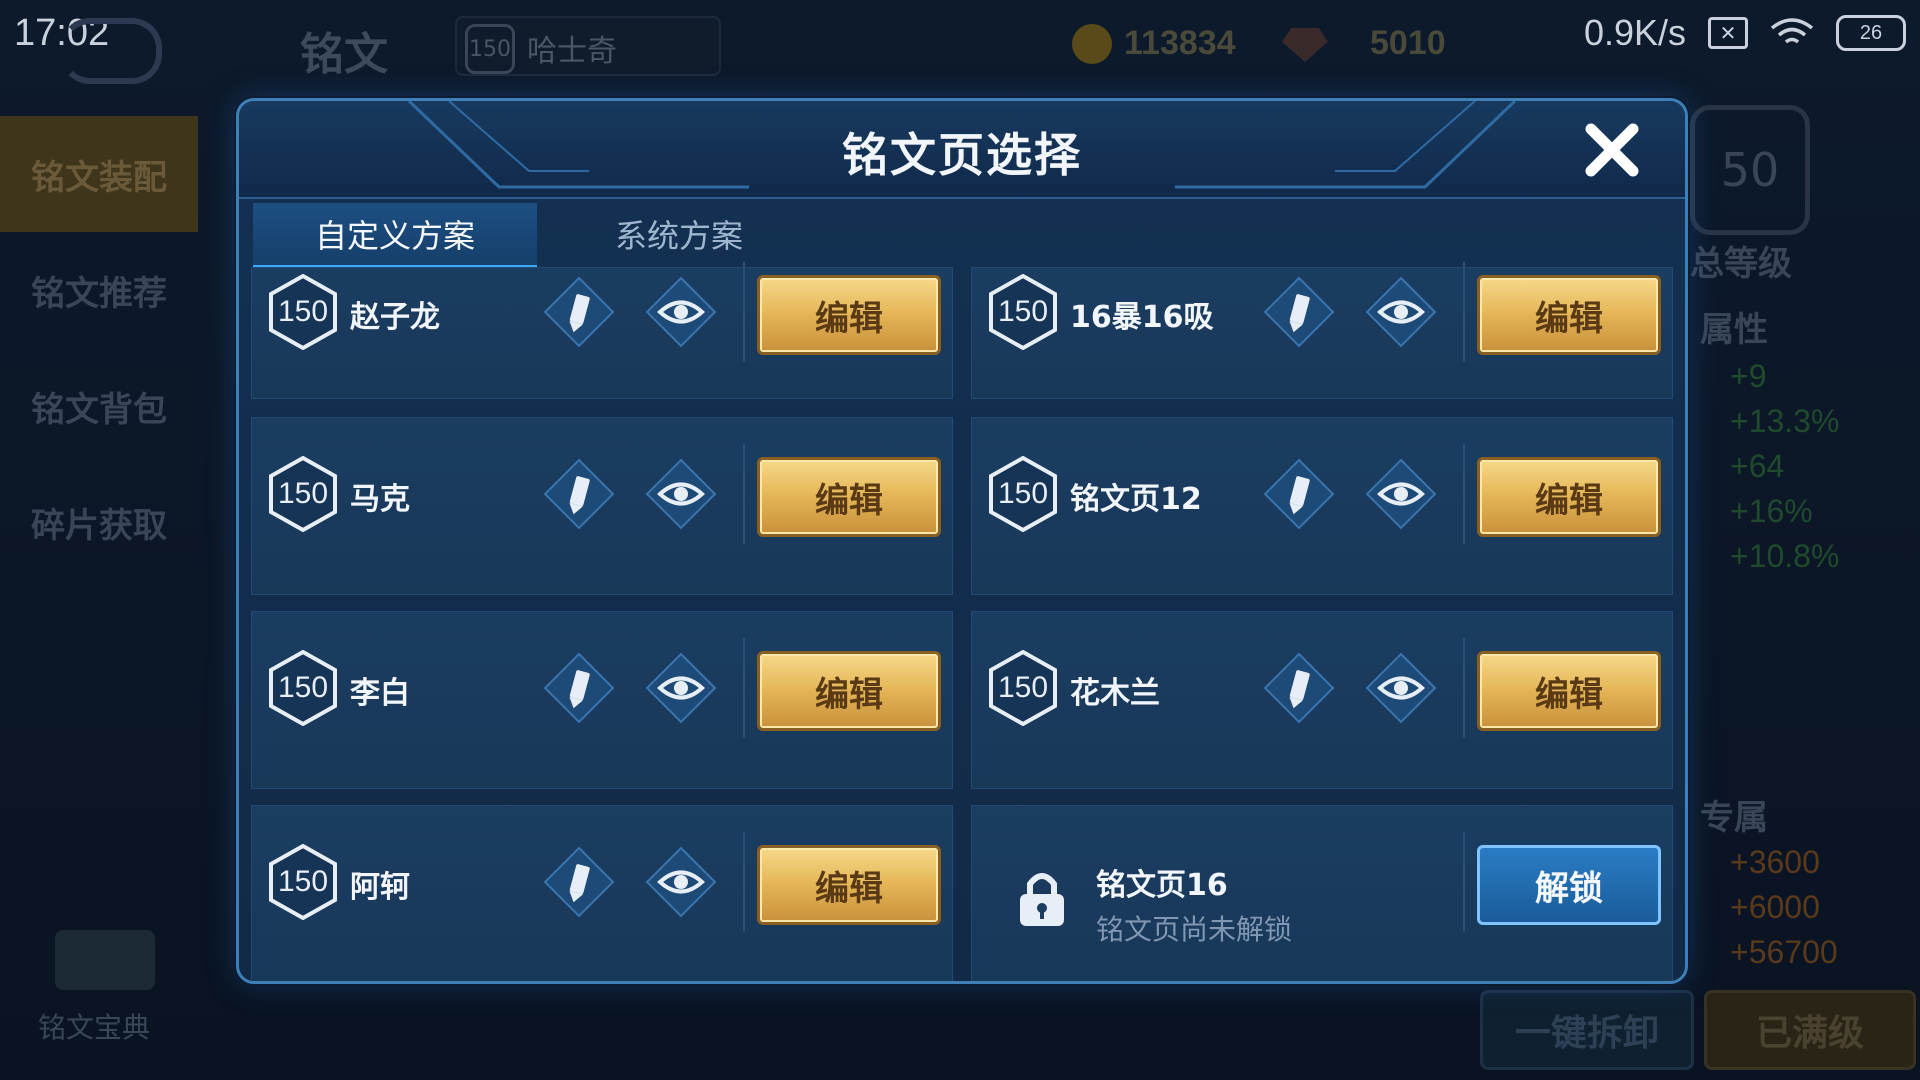 This screenshot has width=1920, height=1080. I want to click on attr-value: +64, so click(1757, 466).